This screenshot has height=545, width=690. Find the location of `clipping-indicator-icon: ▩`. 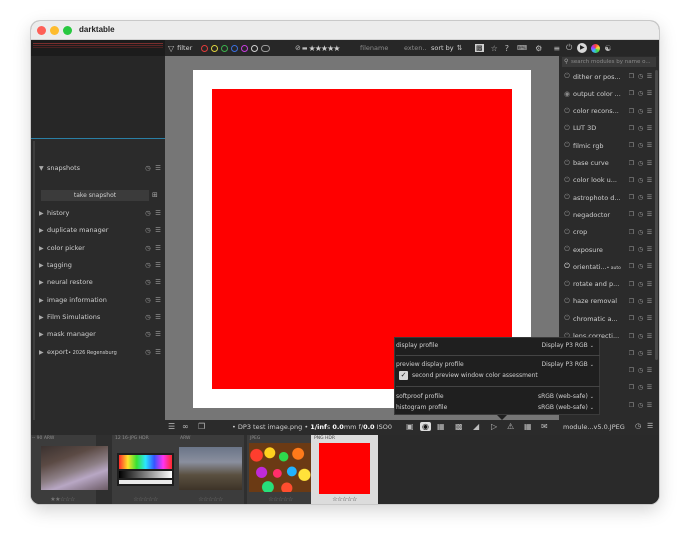

clipping-indicator-icon: ▩ is located at coordinates (459, 426).